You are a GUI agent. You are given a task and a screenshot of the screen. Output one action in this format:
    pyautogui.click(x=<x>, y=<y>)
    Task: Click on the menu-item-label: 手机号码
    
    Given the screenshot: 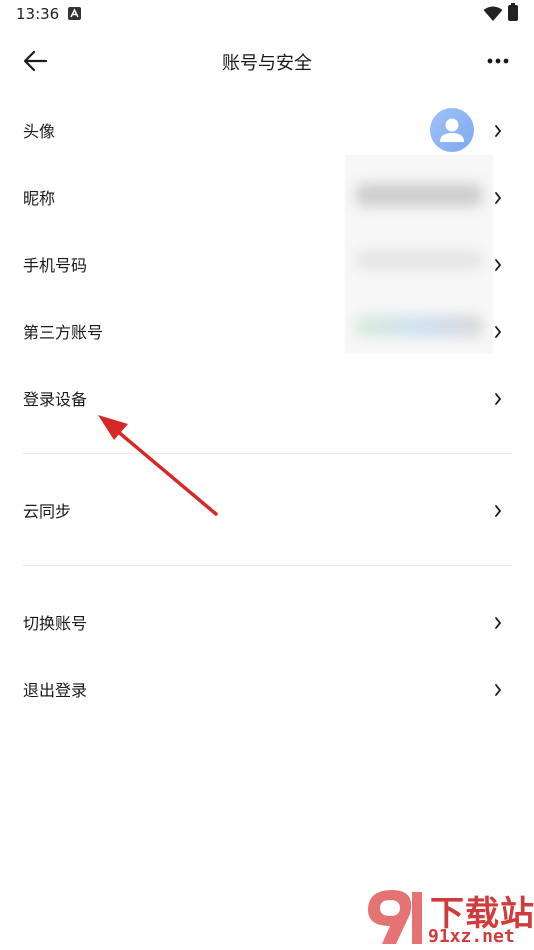 What is the action you would take?
    pyautogui.click(x=55, y=265)
    